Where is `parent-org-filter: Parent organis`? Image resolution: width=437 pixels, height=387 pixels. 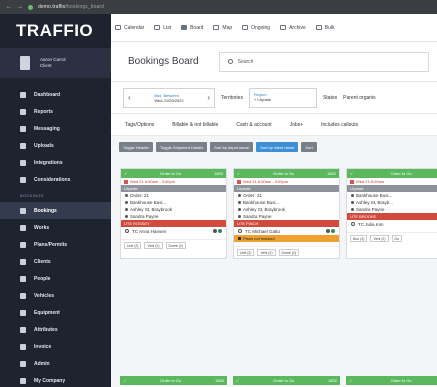
parent-org-filter: Parent organis is located at coordinates (359, 98).